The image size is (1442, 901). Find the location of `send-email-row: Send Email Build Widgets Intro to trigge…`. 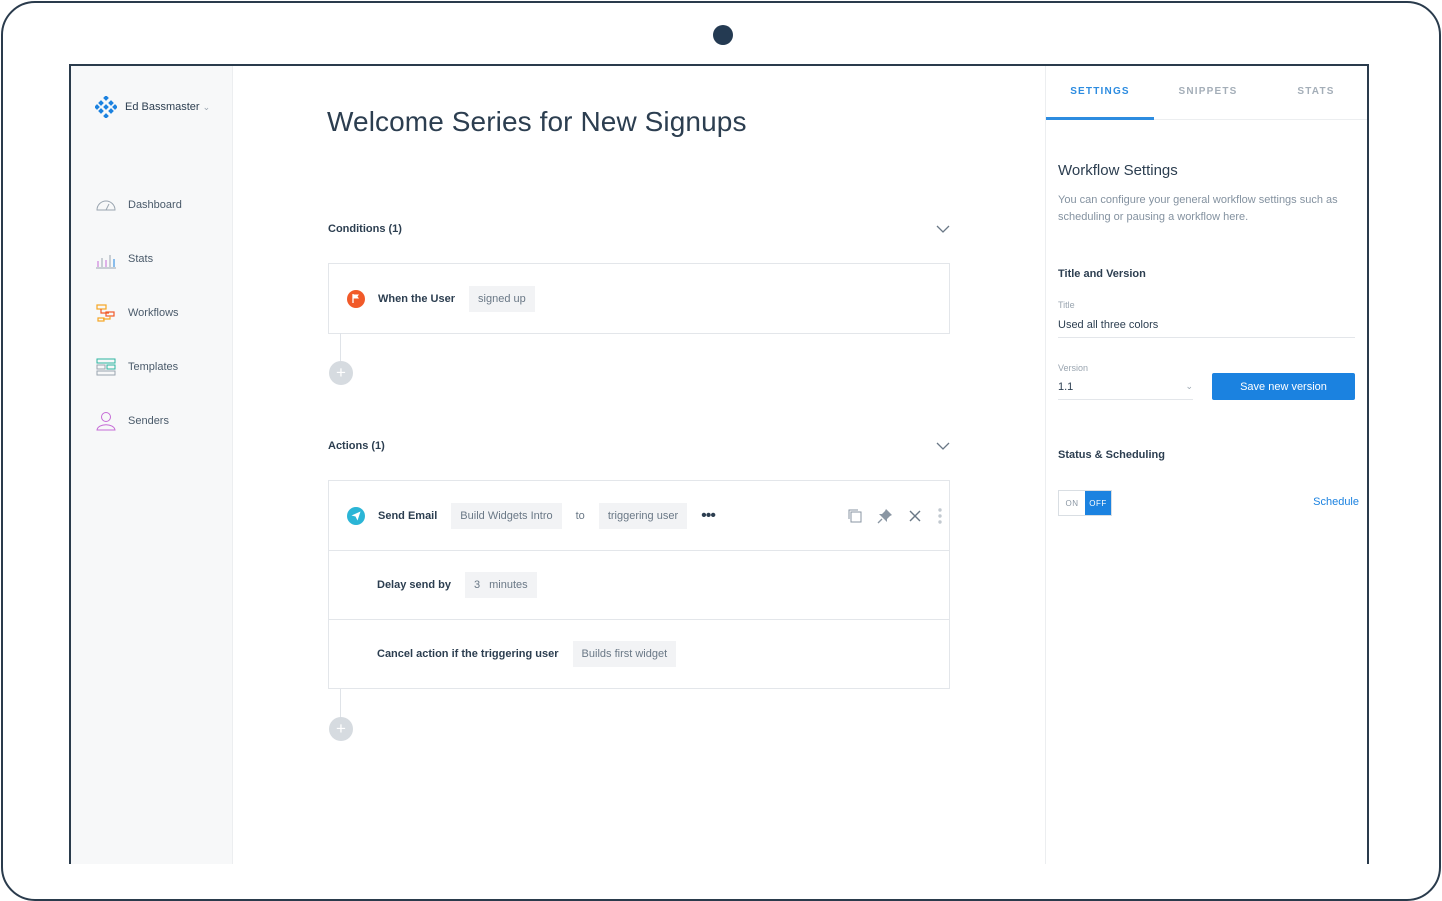

send-email-row: Send Email Build Widgets Intro to trigge… is located at coordinates (639, 515).